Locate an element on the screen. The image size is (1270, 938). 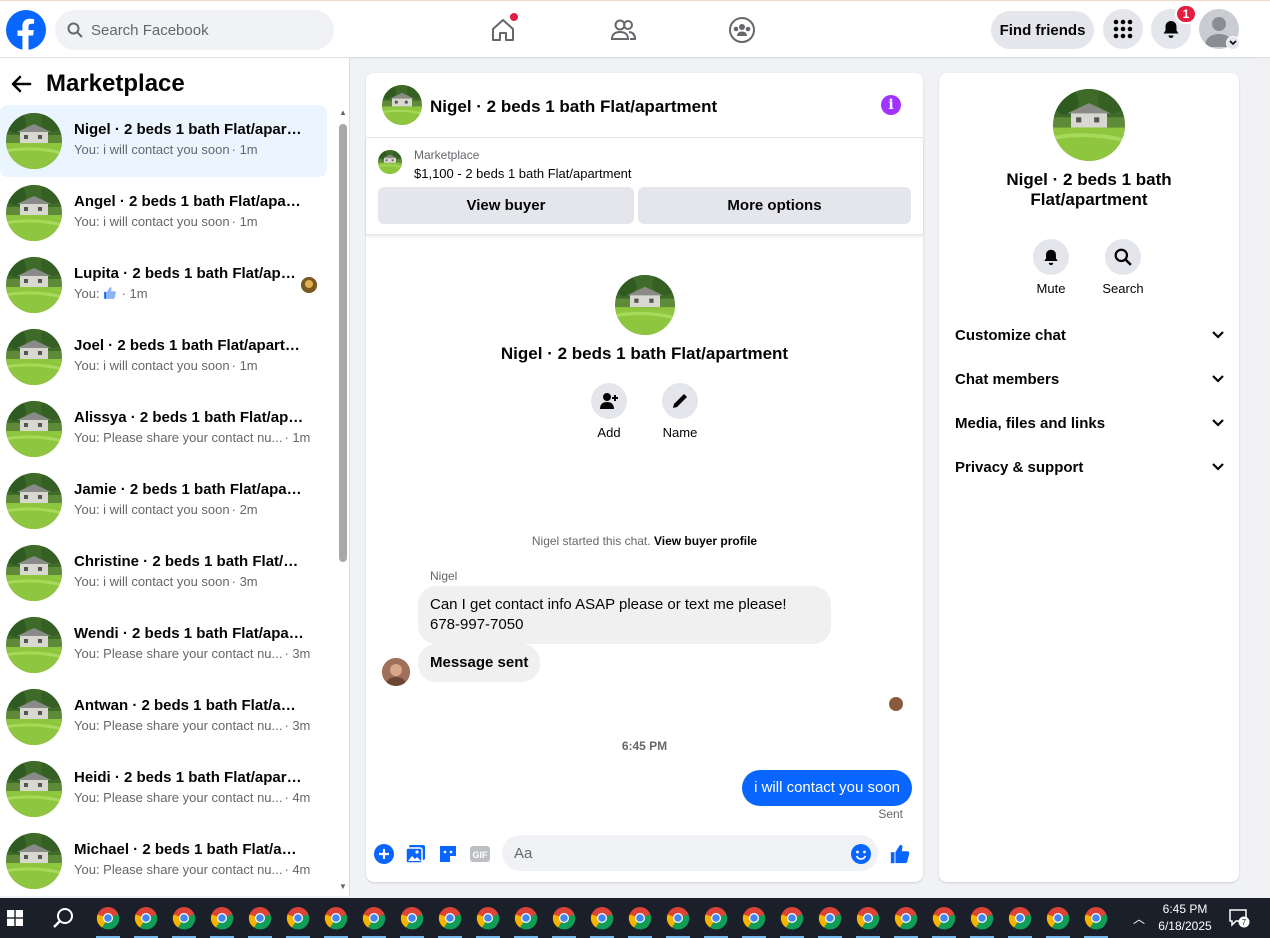
facebook-logo-icon is located at coordinates (26, 30).